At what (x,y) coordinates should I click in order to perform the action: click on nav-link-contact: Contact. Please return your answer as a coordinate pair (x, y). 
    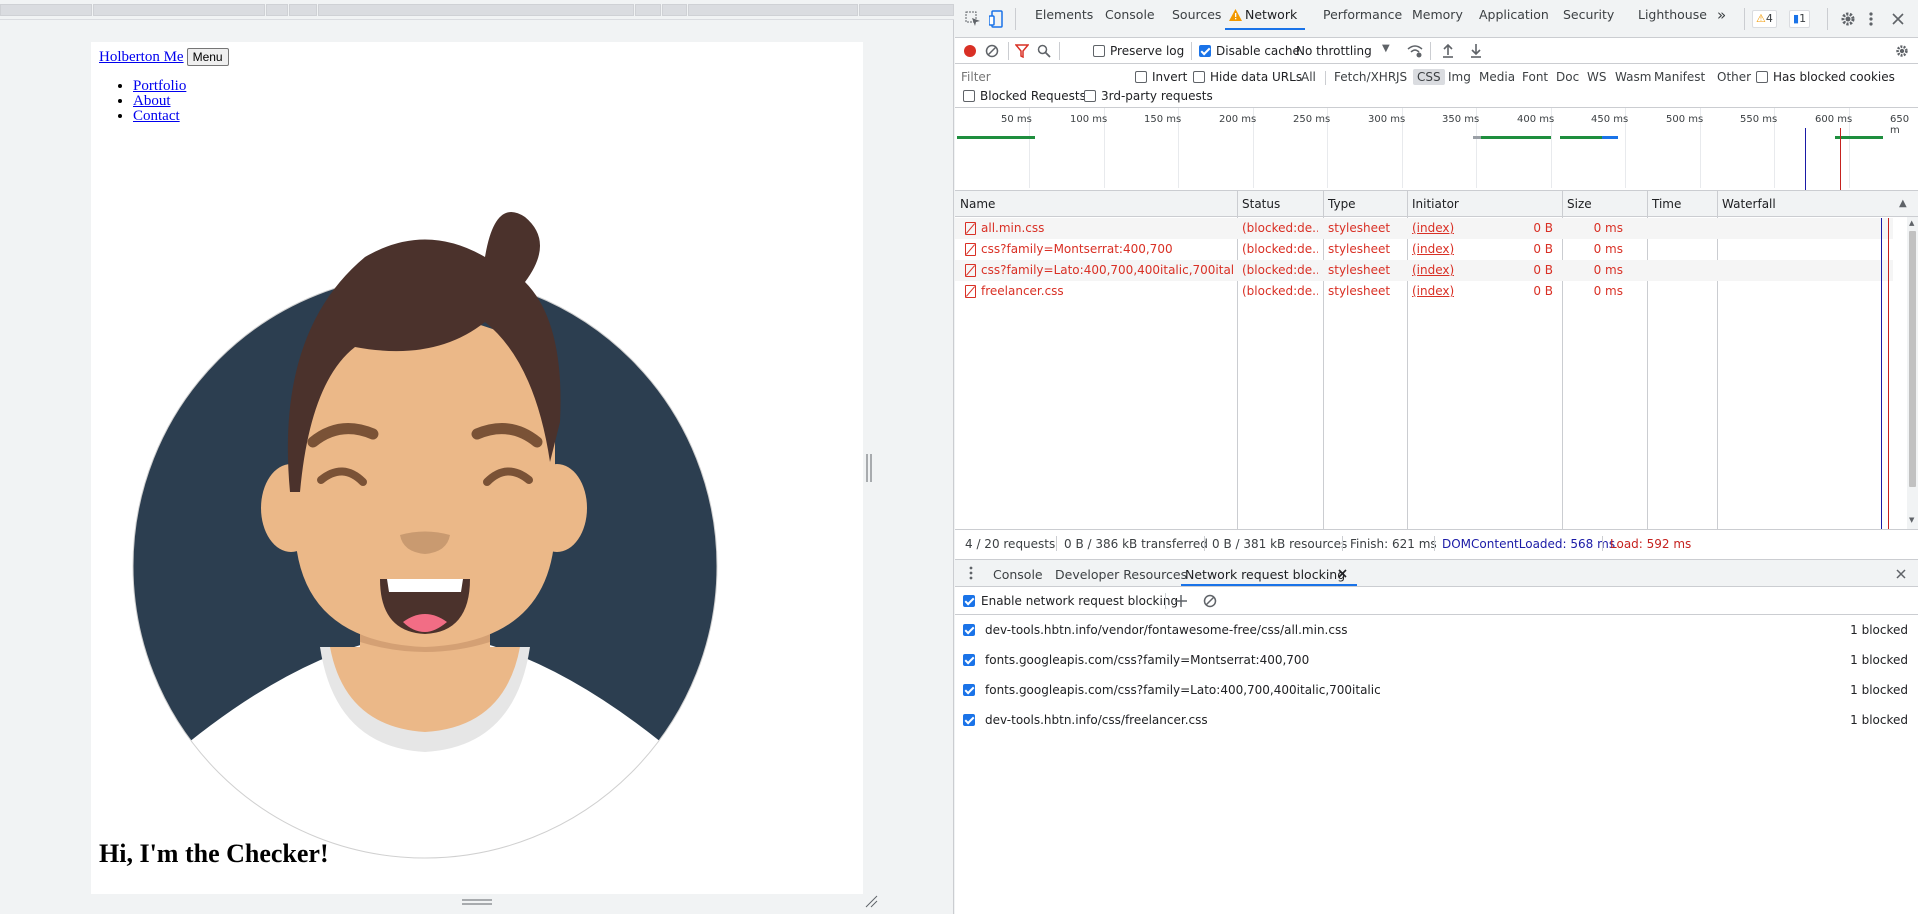
    Looking at the image, I should click on (156, 116).